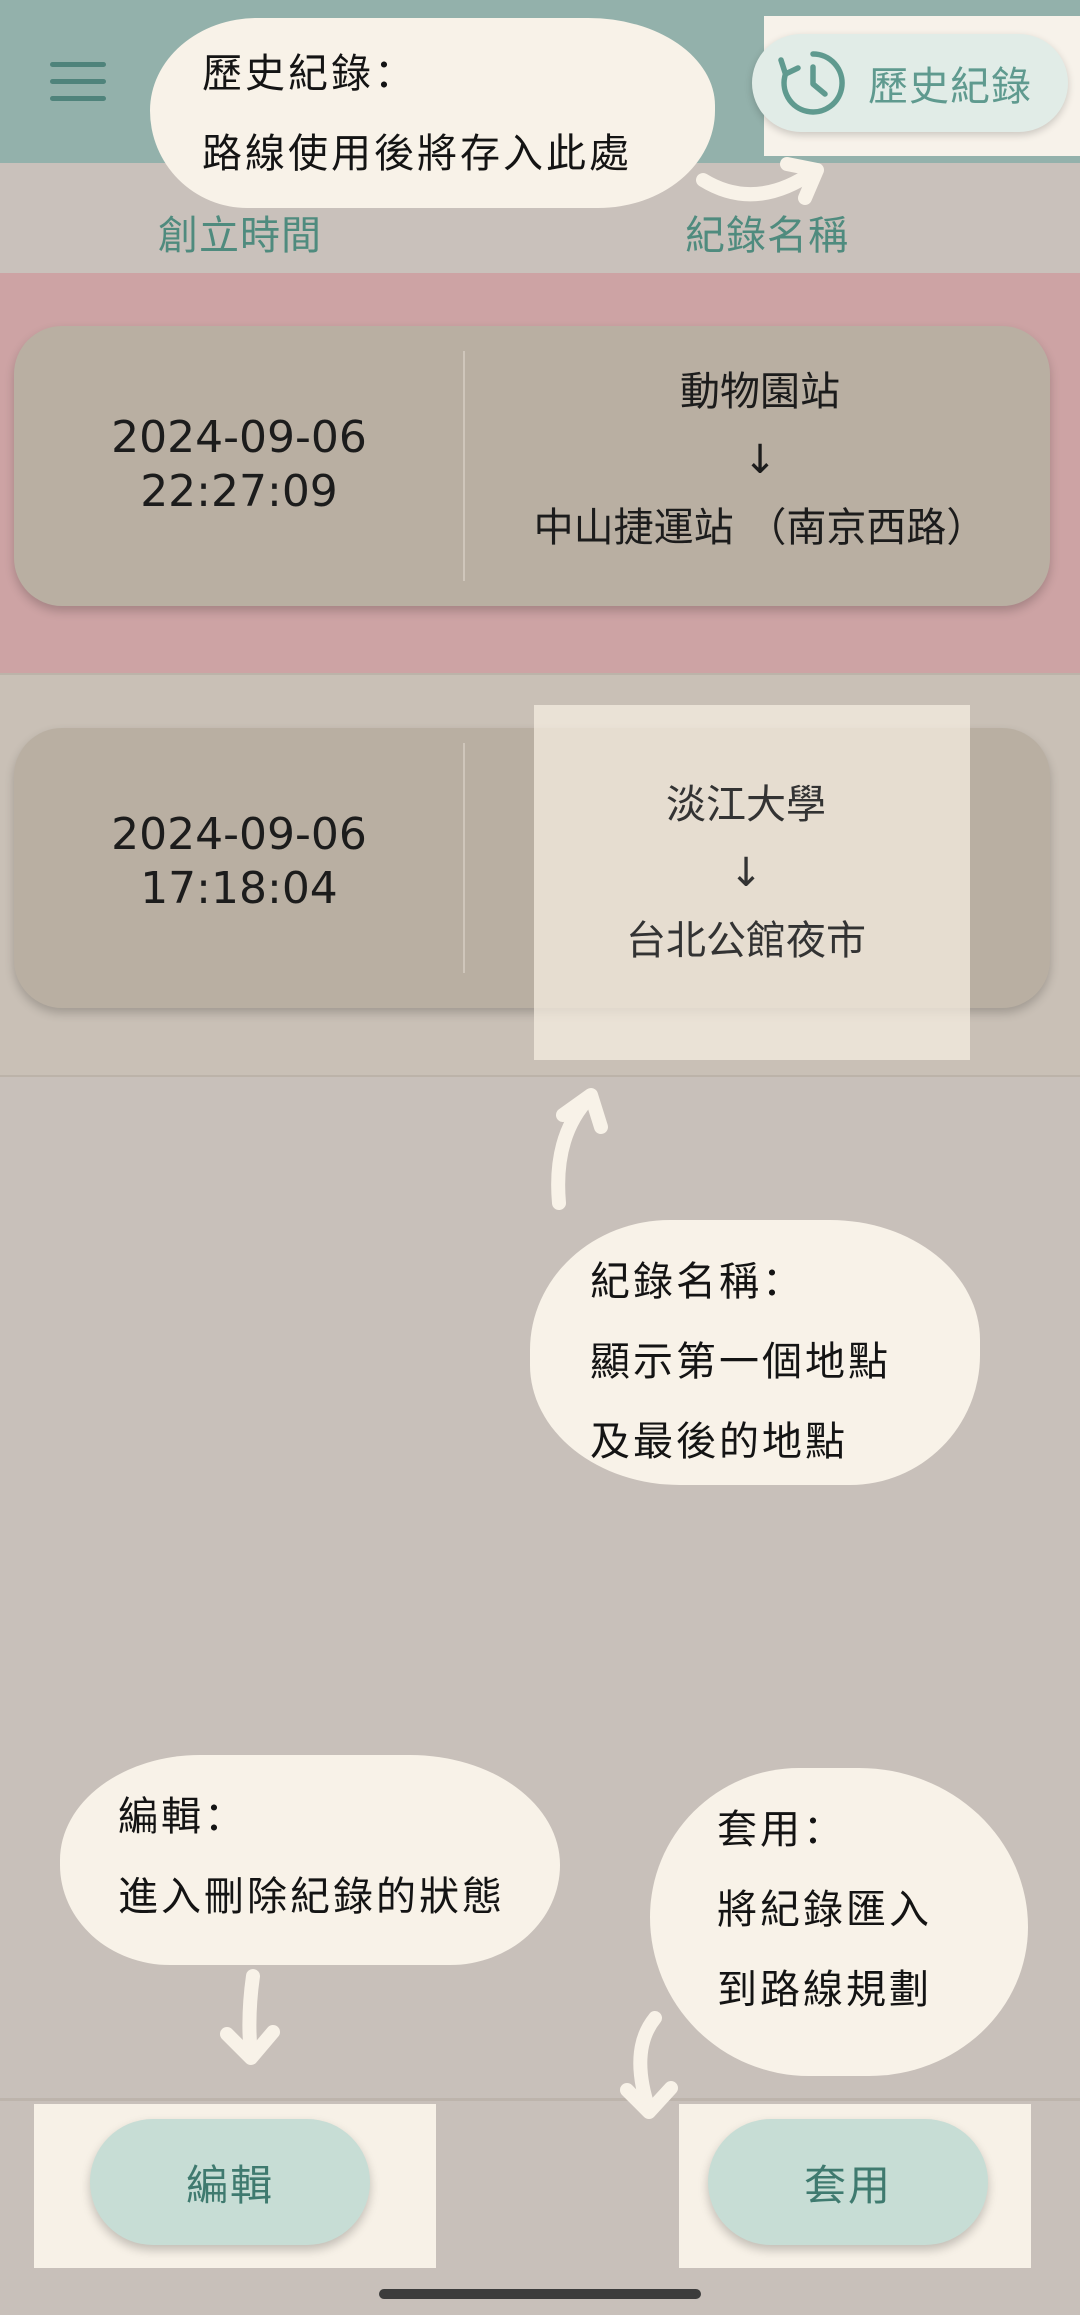 The width and height of the screenshot is (1080, 2315). Describe the element at coordinates (848, 2182) in the screenshot. I see `apply-button: 套用` at that location.